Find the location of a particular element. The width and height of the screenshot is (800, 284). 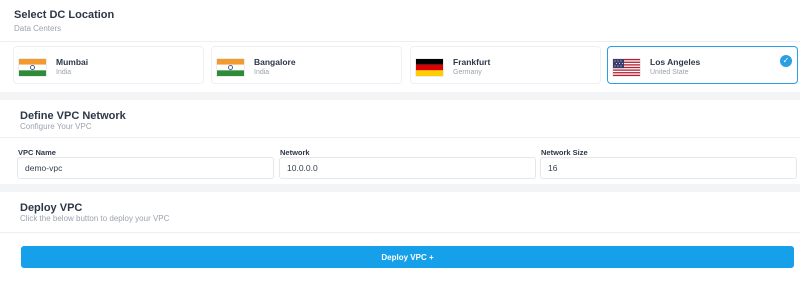

location-city: Bangalore is located at coordinates (275, 62).